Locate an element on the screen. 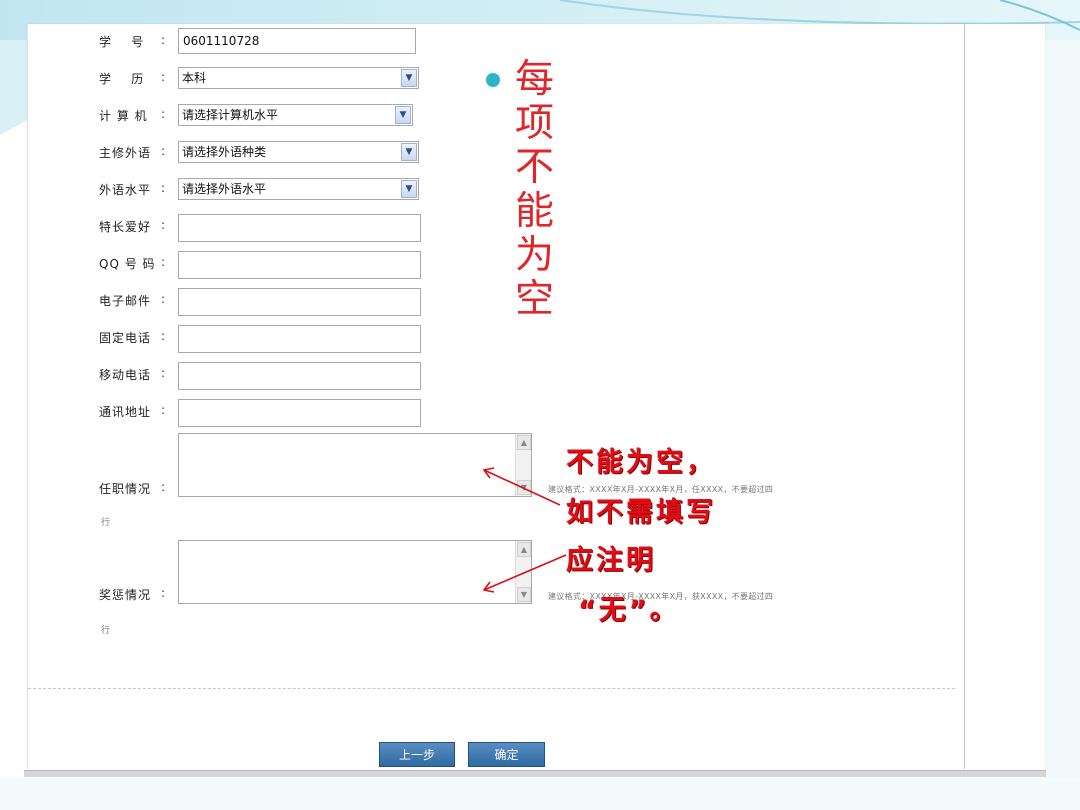  vertical-note: 每 项 不 能 为 空 is located at coordinates (537, 190).